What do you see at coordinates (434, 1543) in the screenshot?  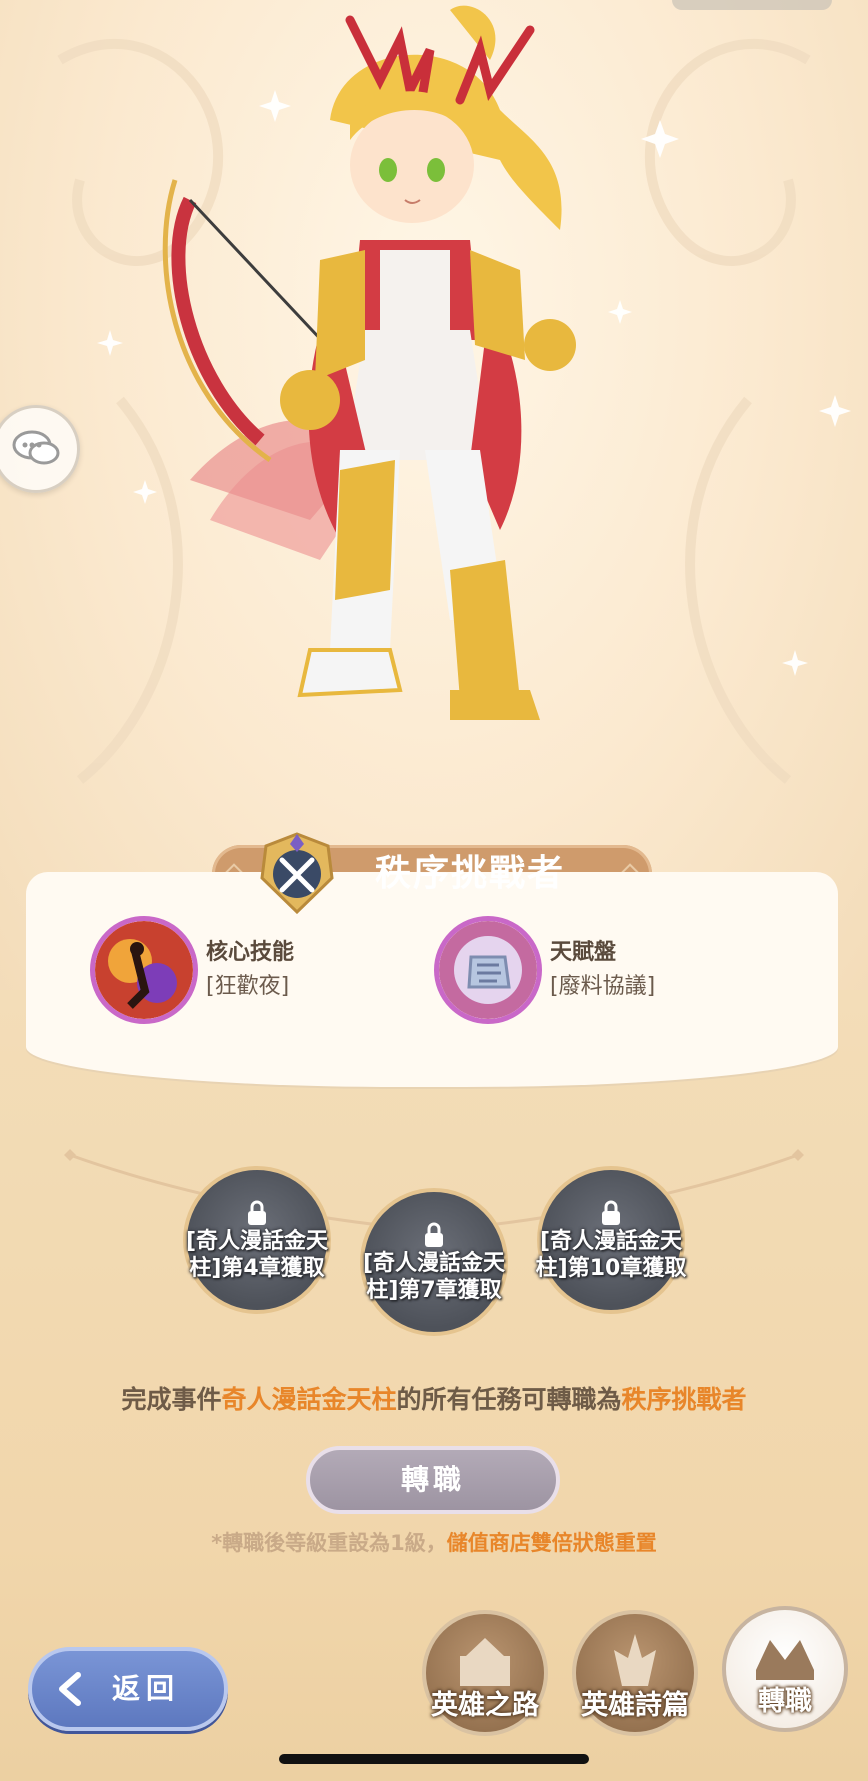 I see `class-change-note: *轉職後等級重設為1級，儲值商店雙倍狀態重置` at bounding box center [434, 1543].